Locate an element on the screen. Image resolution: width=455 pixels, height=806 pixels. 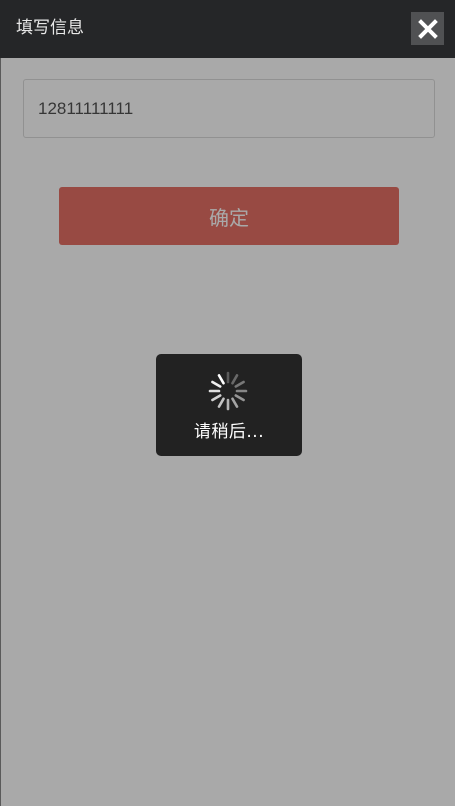
spinner-icon is located at coordinates (228, 391).